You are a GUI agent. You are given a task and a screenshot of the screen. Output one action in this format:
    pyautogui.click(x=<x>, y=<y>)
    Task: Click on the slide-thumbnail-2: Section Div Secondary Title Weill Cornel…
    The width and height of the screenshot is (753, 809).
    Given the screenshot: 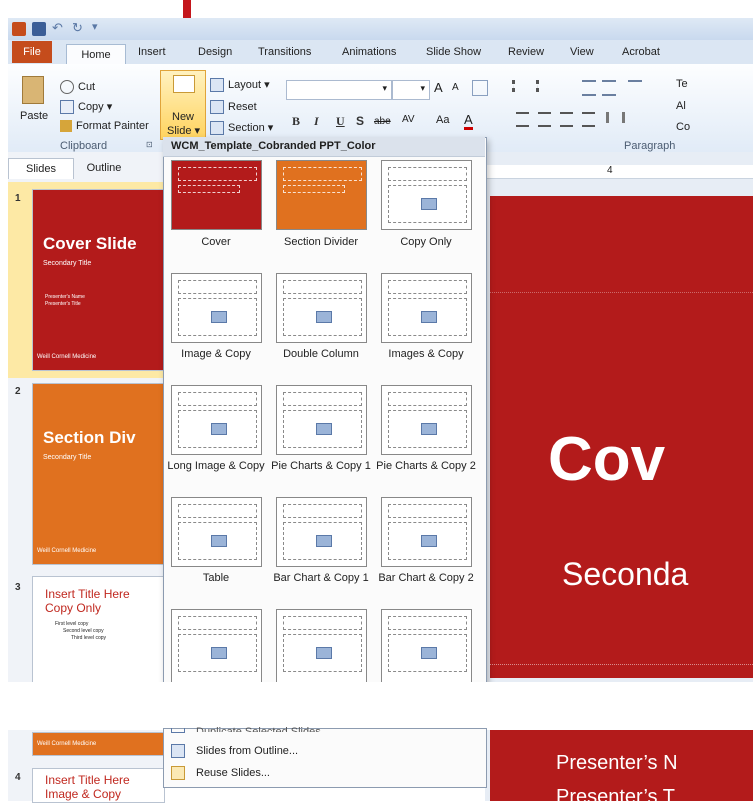 What is the action you would take?
    pyautogui.click(x=98, y=474)
    